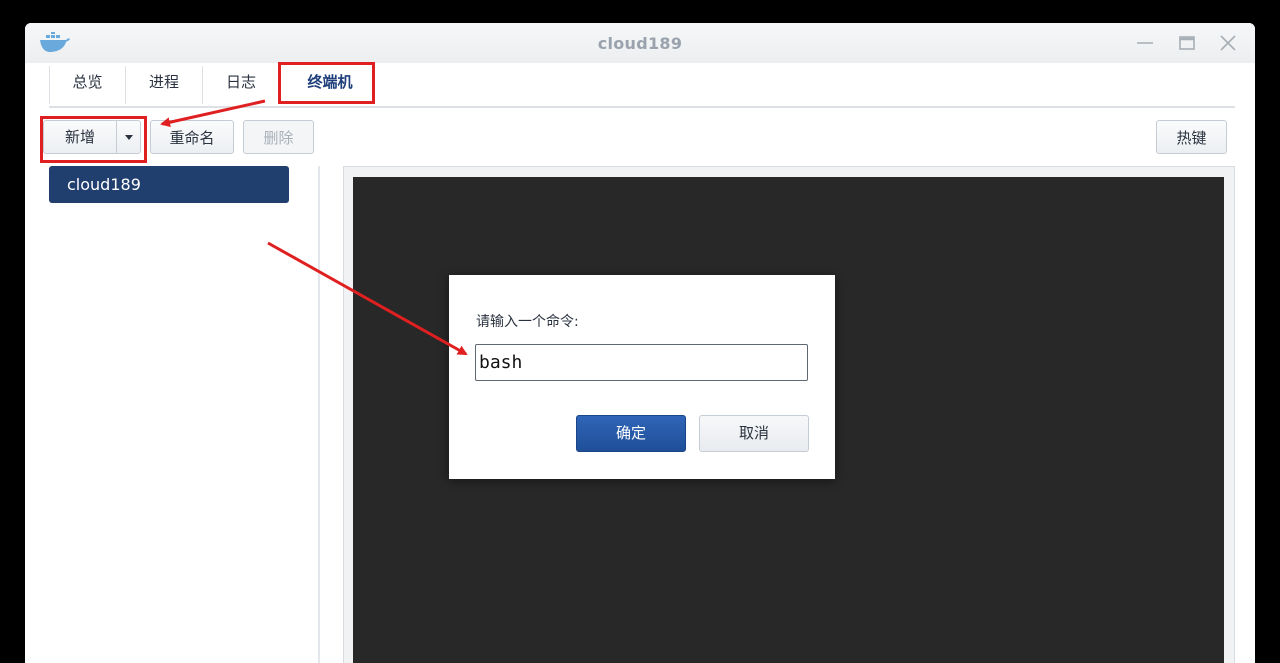 This screenshot has width=1280, height=663. Describe the element at coordinates (163, 85) in the screenshot. I see `tab-processes: 进程` at that location.